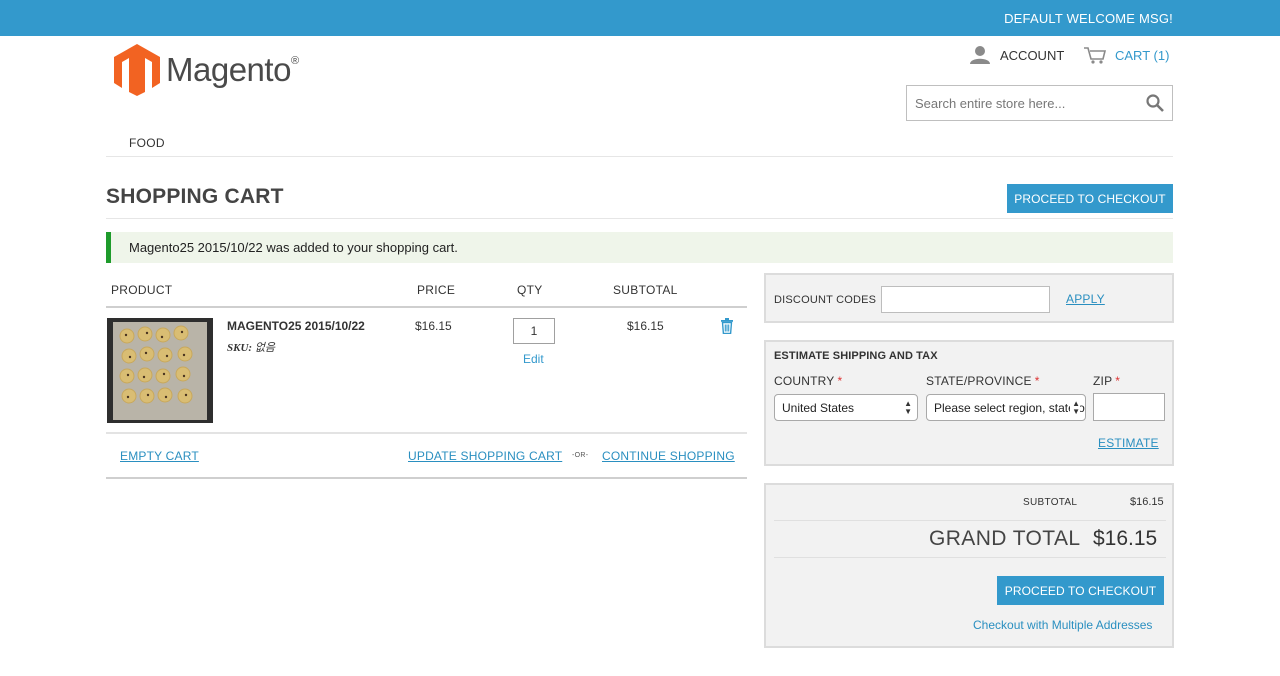 This screenshot has height=676, width=1280. I want to click on item-subtotal: $16.15, so click(645, 326).